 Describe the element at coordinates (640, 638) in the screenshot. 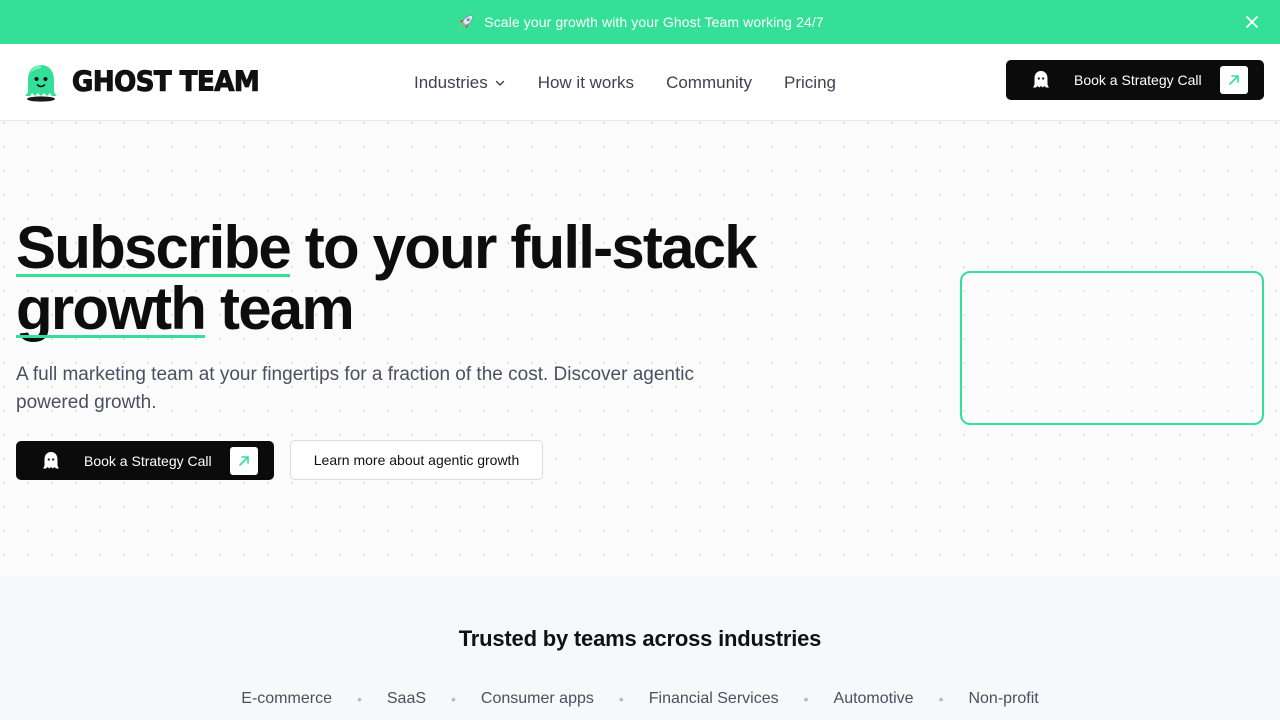

I see `trusted-title: Trusted by teams across industries` at that location.